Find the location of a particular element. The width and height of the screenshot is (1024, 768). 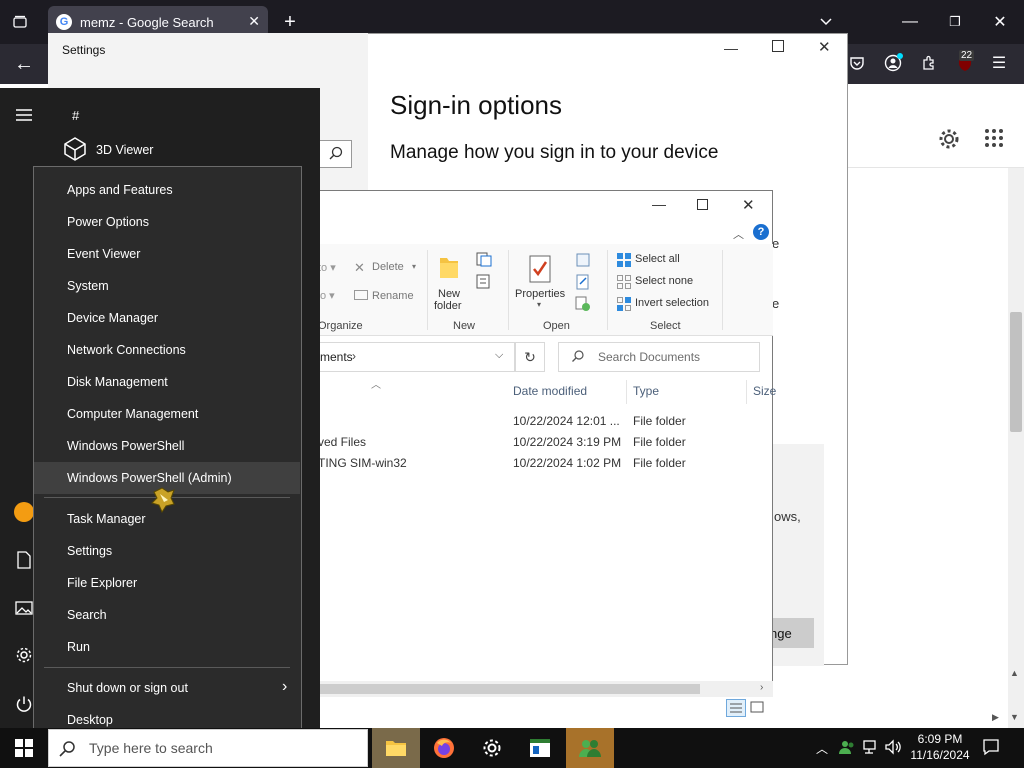

explorer-maximize-icon is located at coordinates (702, 204).